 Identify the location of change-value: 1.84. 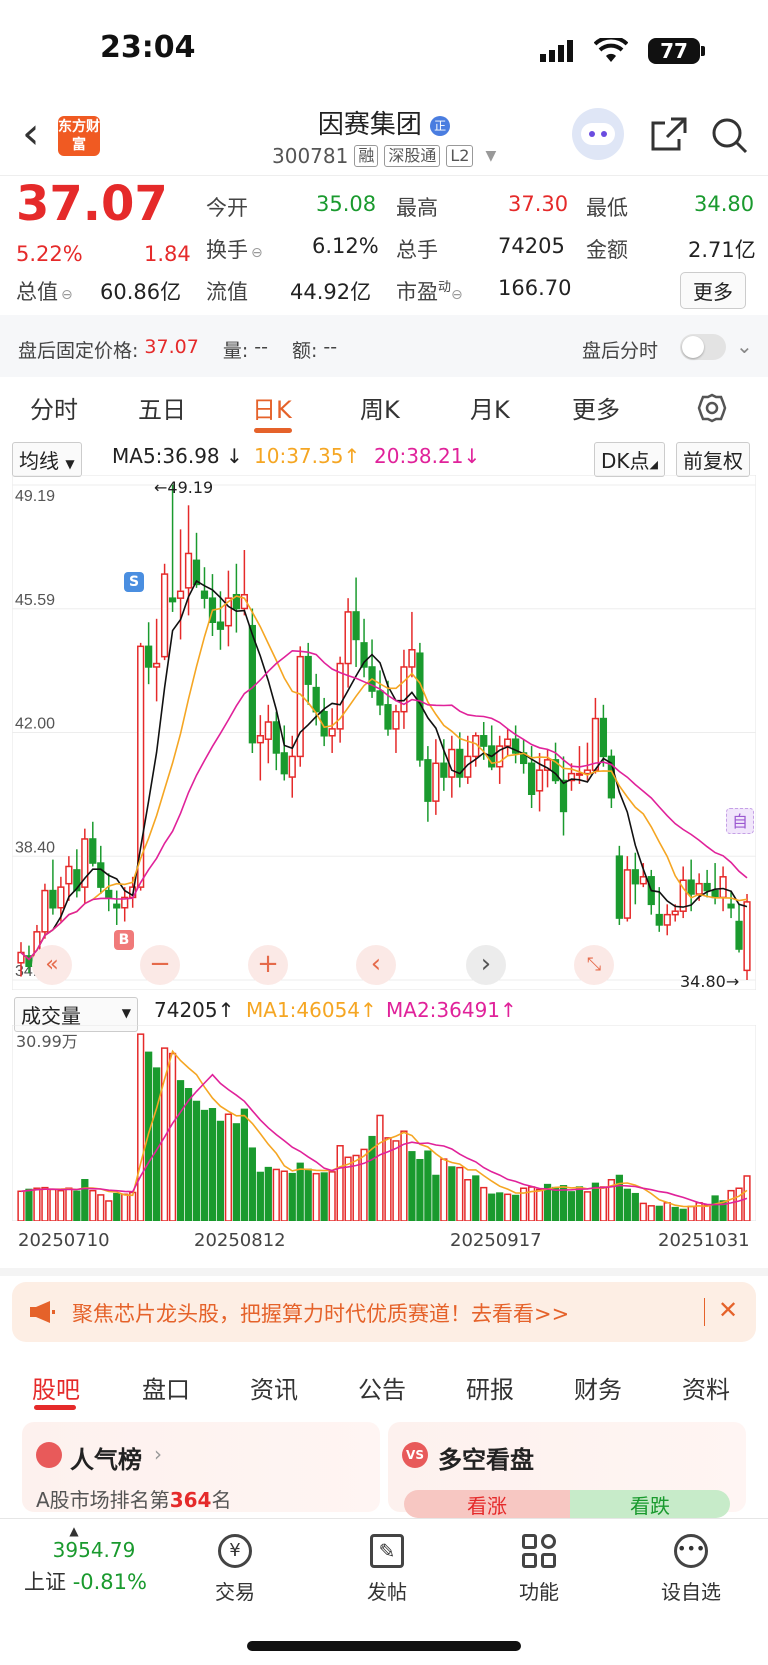
(167, 254).